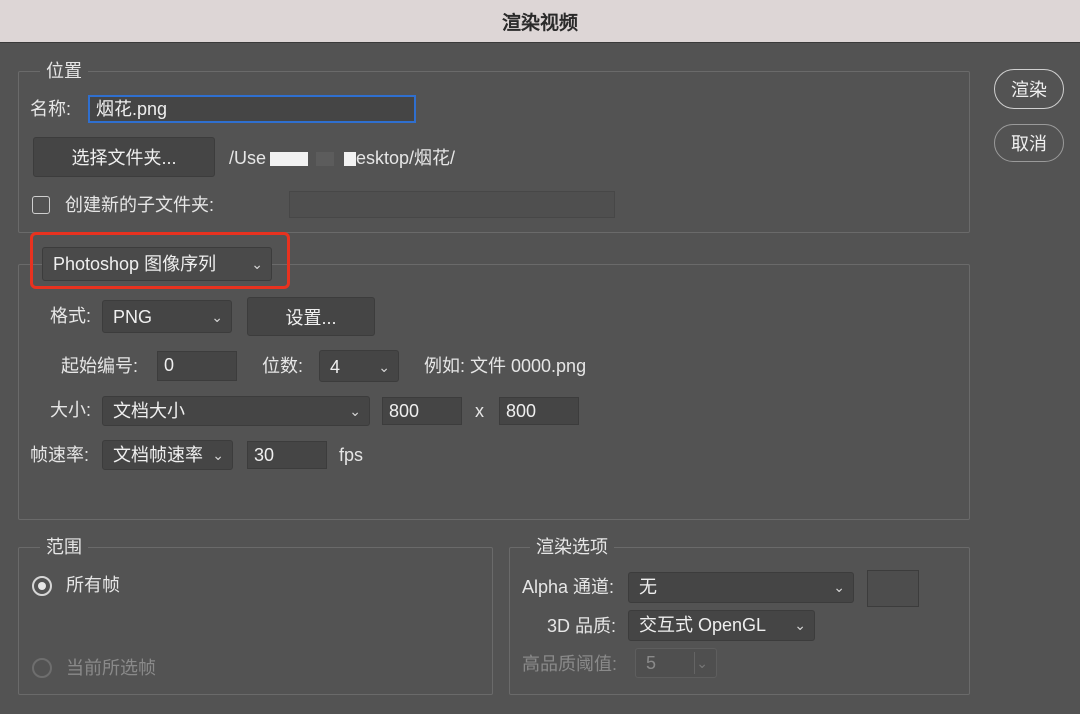  I want to click on filename-example: 例如: 文件 0000.png, so click(505, 366).